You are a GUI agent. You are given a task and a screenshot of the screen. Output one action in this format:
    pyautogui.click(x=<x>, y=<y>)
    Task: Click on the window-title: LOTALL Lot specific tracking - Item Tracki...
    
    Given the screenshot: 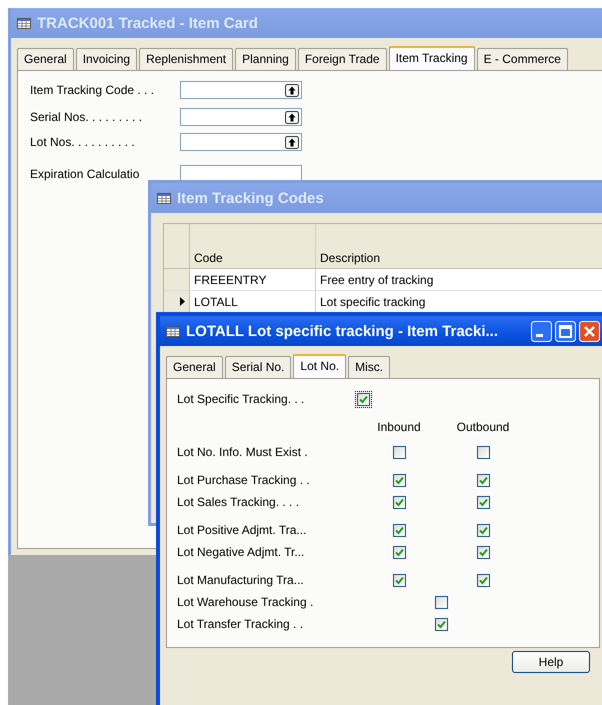 What is the action you would take?
    pyautogui.click(x=342, y=331)
    